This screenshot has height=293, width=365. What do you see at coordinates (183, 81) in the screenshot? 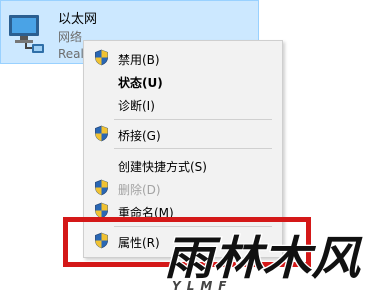
I see `menu-item-status: 状态(U)` at bounding box center [183, 81].